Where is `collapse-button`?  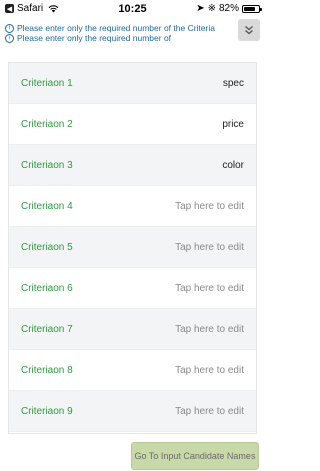
collapse-button is located at coordinates (249, 30).